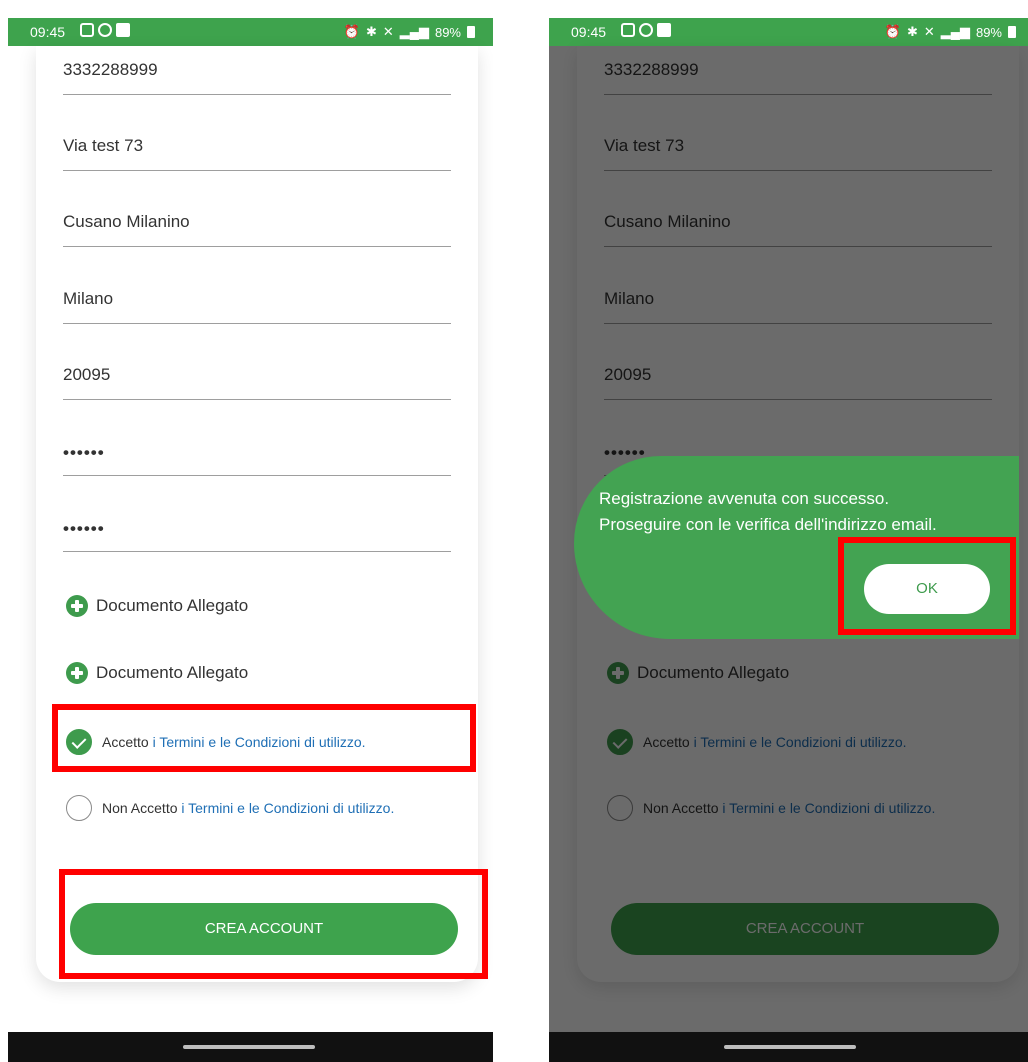  What do you see at coordinates (257, 530) in the screenshot?
I see `confirm-password-field: ••••••` at bounding box center [257, 530].